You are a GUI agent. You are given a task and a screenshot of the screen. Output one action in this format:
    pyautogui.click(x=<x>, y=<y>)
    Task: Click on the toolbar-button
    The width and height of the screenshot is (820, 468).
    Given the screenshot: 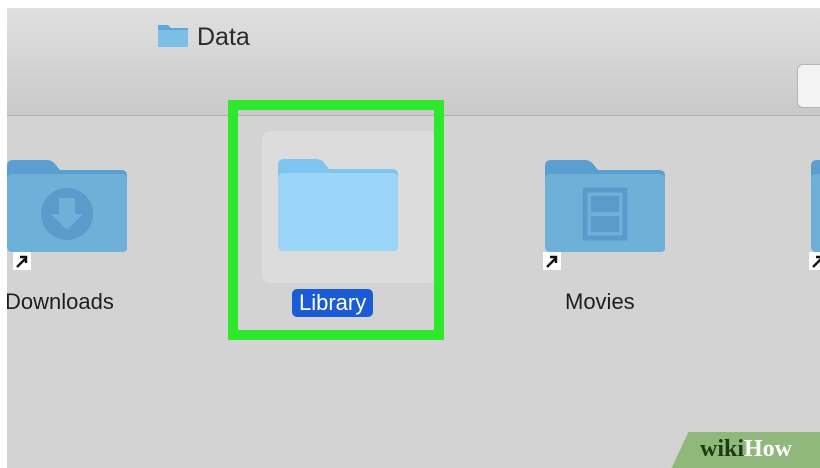 What is the action you would take?
    pyautogui.click(x=808, y=86)
    